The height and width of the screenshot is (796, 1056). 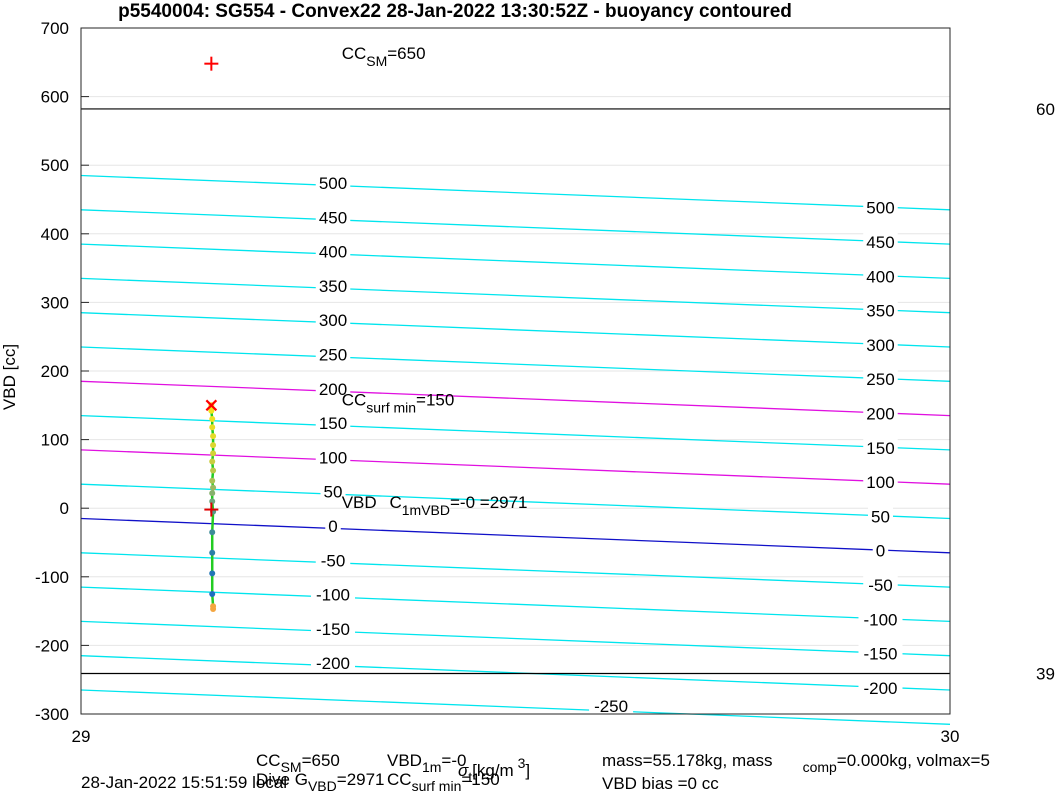 What do you see at coordinates (359, 502) in the screenshot?
I see `annotation-vbd-over: VBD` at bounding box center [359, 502].